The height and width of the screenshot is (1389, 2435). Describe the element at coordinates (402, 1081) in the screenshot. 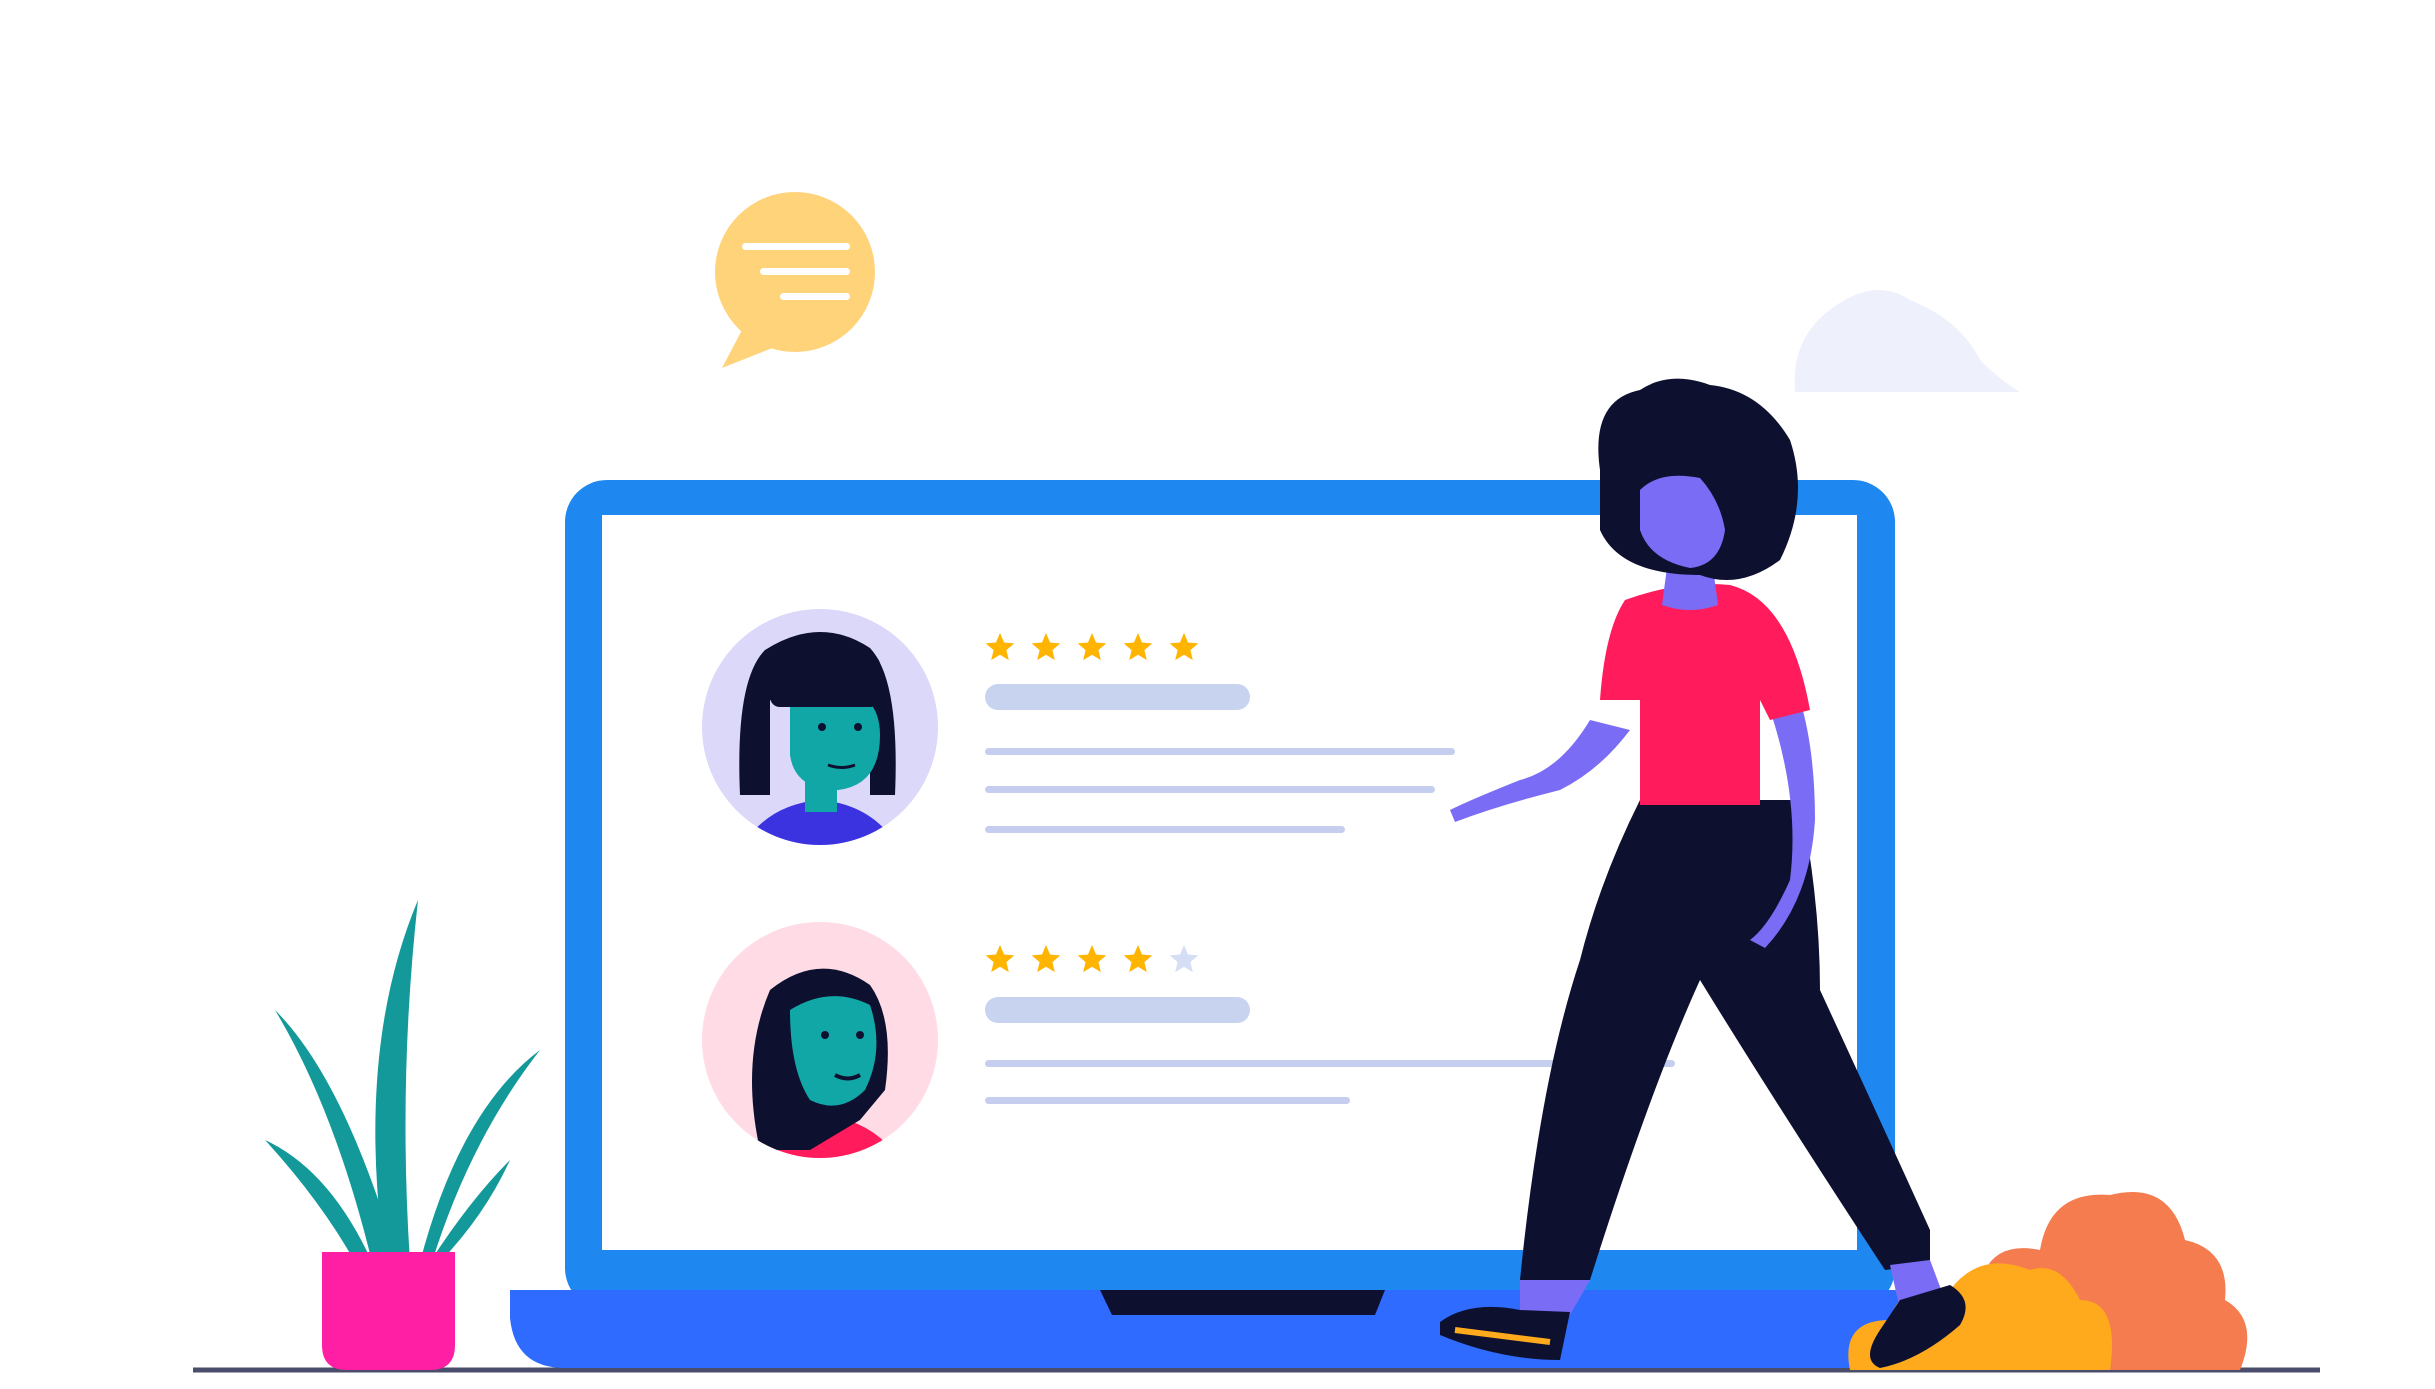

I see `plant-leaves` at that location.